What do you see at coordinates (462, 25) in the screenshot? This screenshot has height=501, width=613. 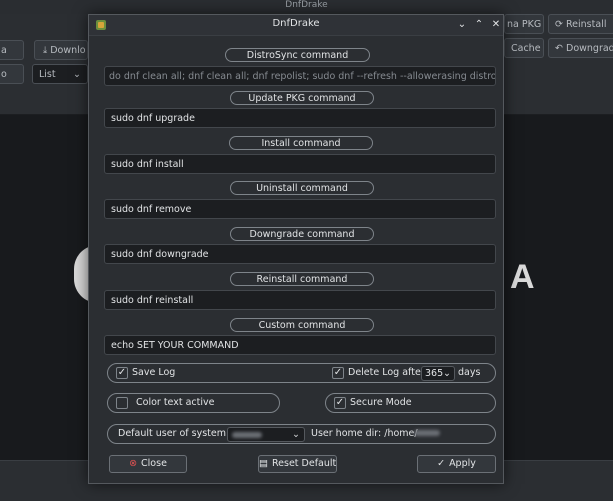 I see `minimize-button: ⌄` at bounding box center [462, 25].